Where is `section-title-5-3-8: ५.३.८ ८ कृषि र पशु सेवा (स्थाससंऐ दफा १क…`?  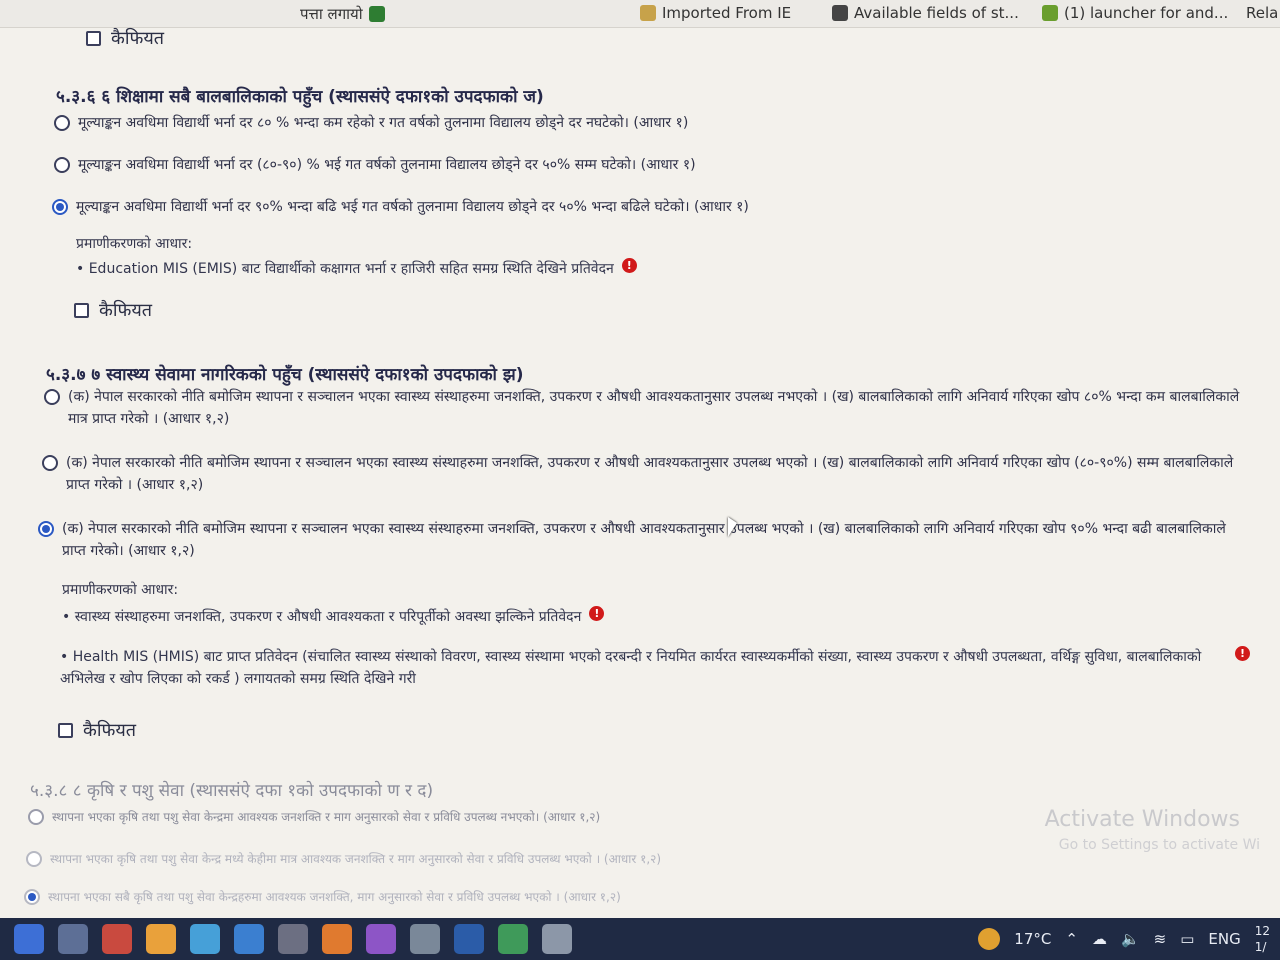 section-title-5-3-8: ५.३.८ ८ कृषि र पशु सेवा (स्थाससंऐ दफा १क… is located at coordinates (232, 791).